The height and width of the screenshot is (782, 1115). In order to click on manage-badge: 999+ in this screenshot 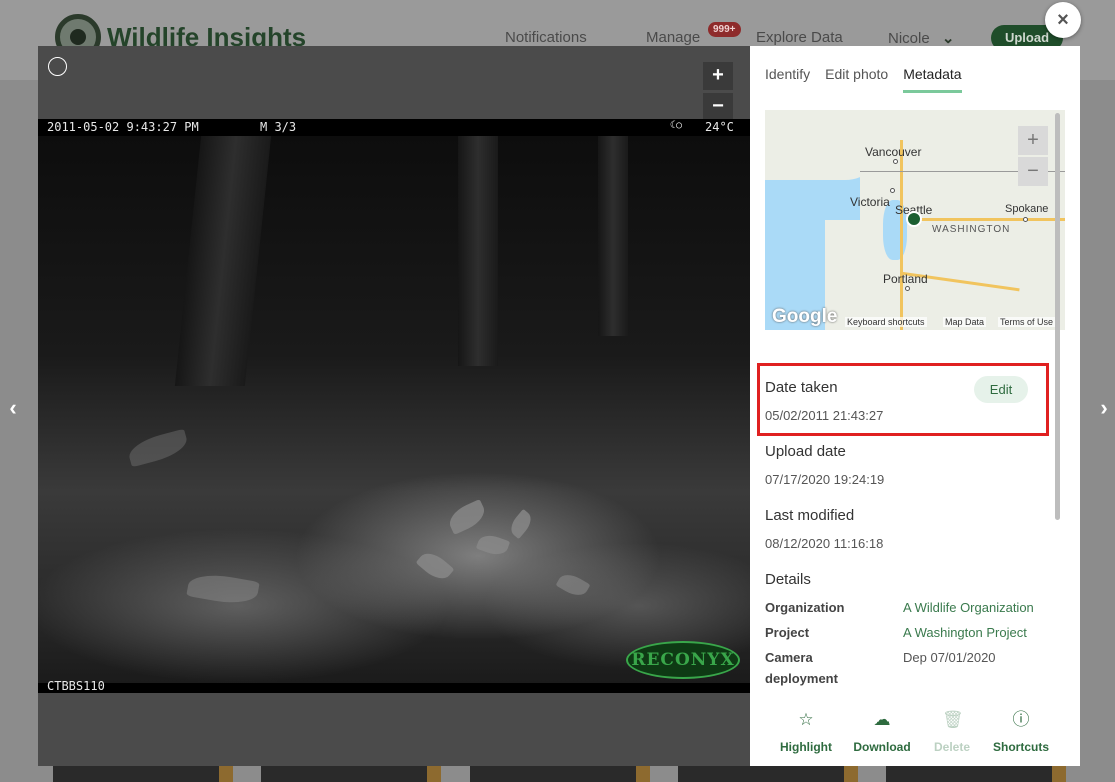, I will do `click(724, 29)`.